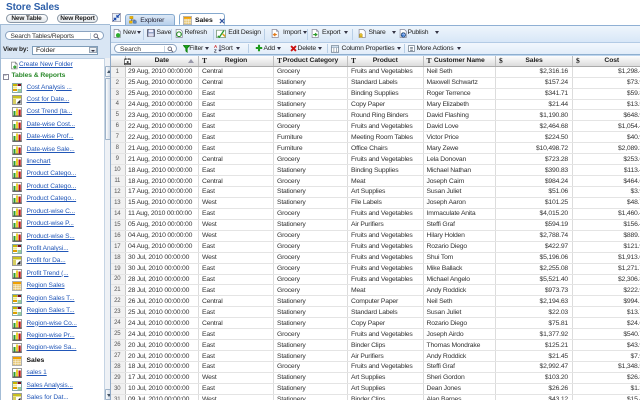  Describe the element at coordinates (215, 51) in the screenshot. I see `svg-text: Z` at that location.